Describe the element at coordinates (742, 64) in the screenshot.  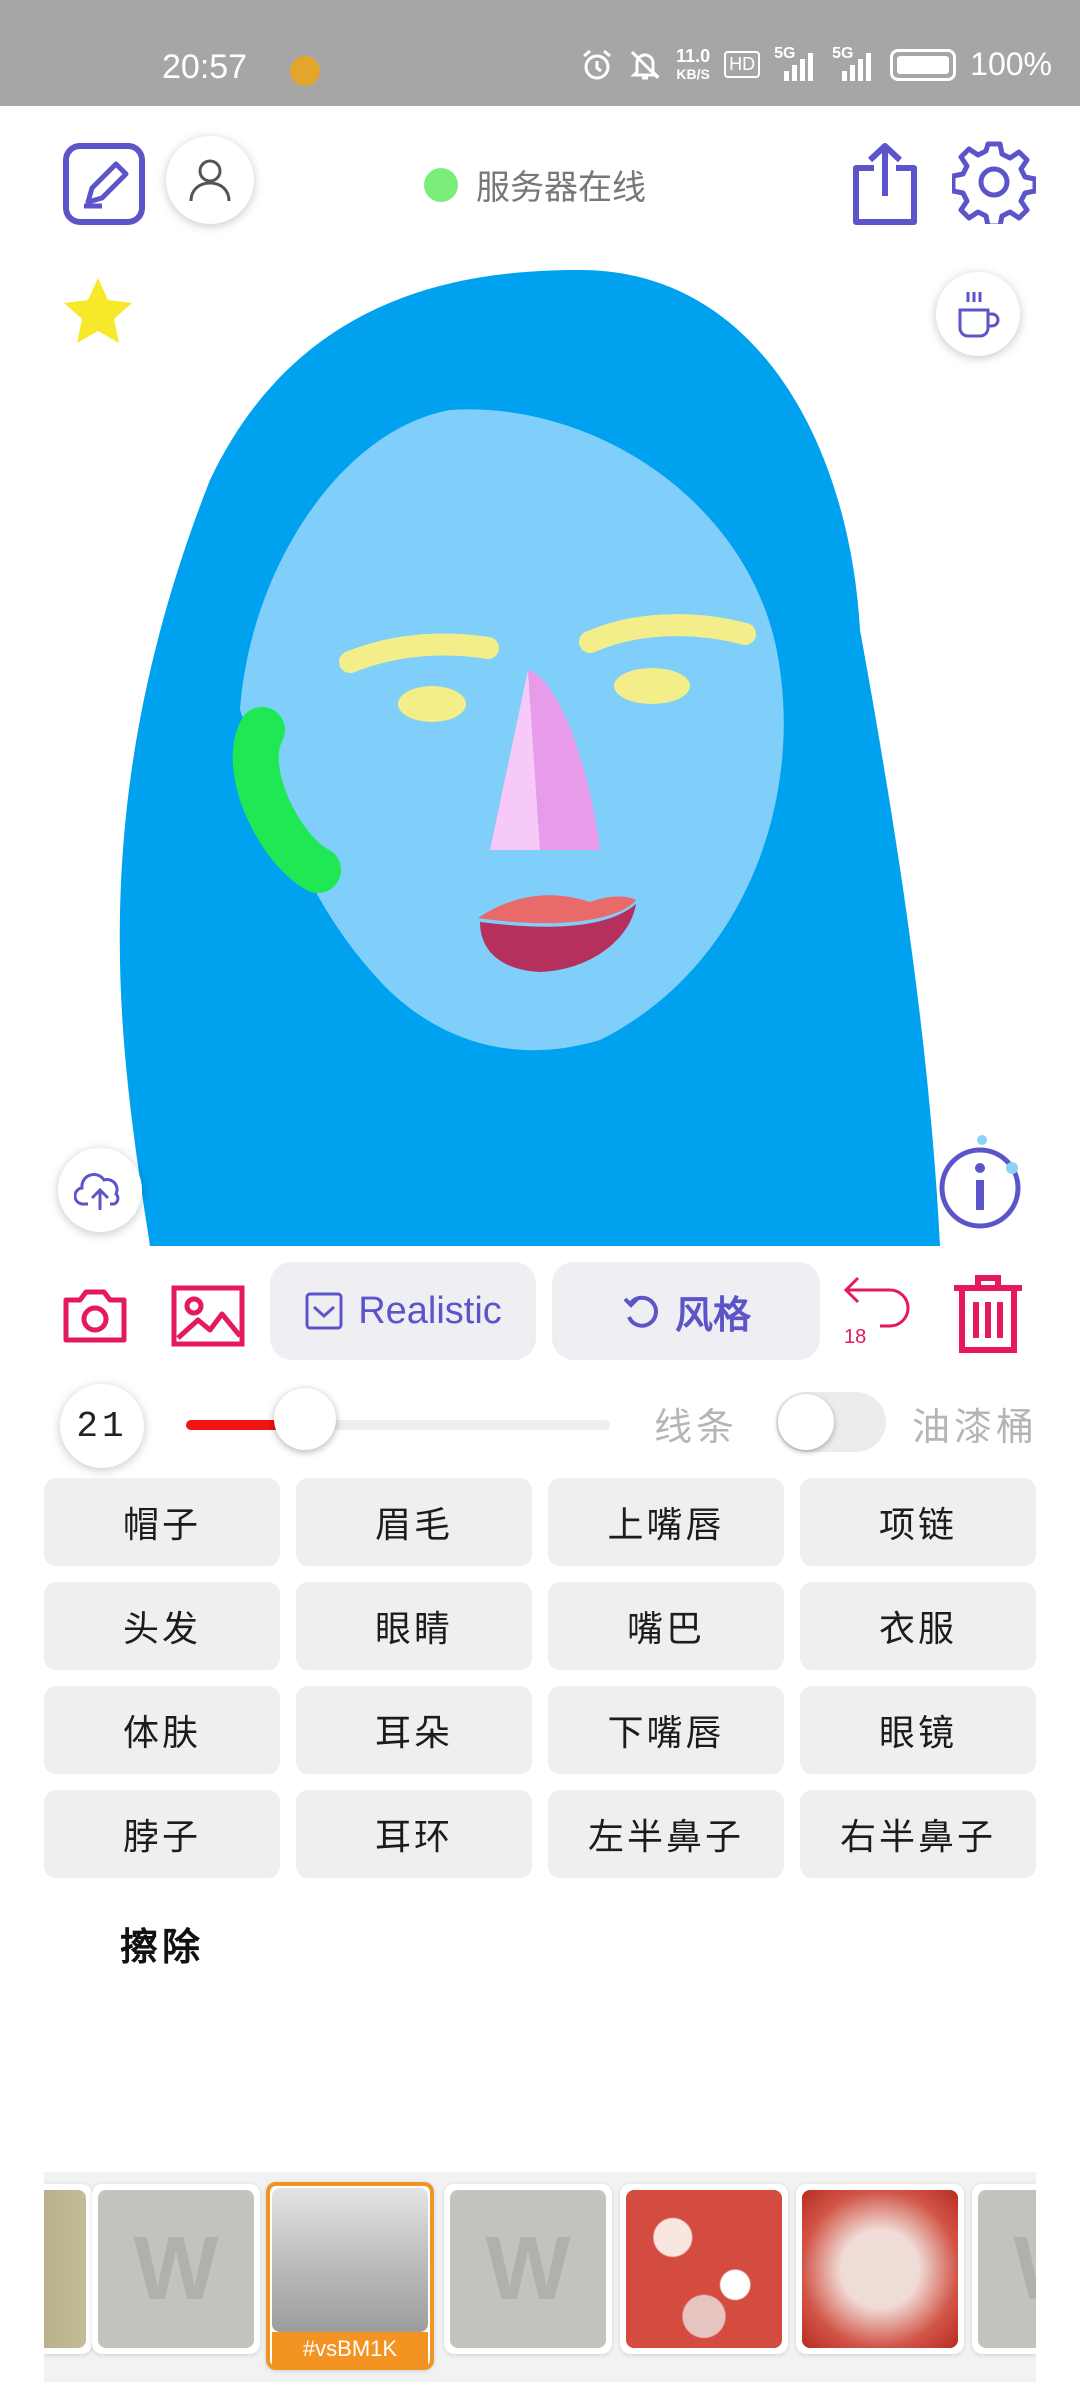
I see `hd-icon: HD` at that location.